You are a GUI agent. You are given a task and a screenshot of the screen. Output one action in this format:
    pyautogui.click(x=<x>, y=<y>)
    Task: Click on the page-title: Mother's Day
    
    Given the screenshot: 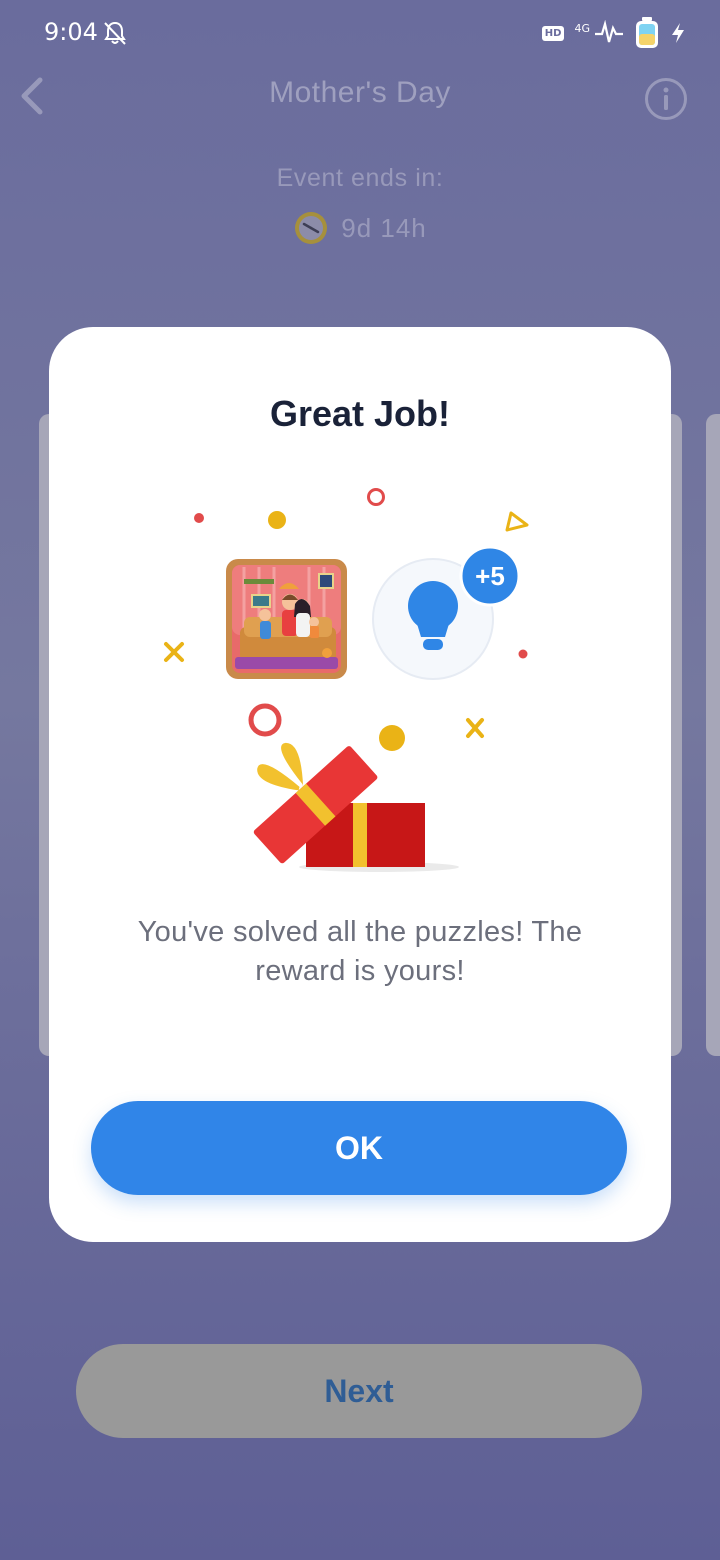 What is the action you would take?
    pyautogui.click(x=360, y=92)
    